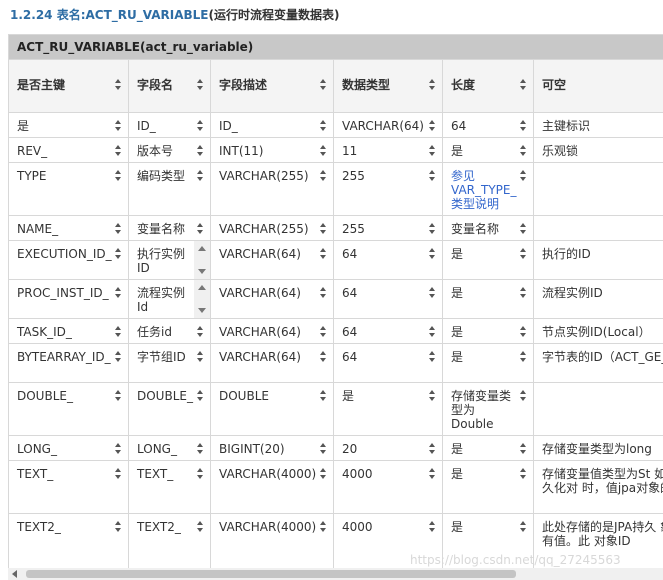 Image resolution: width=663 pixels, height=580 pixels. Describe the element at coordinates (272, 86) in the screenshot. I see `column-header: 字段描述` at that location.